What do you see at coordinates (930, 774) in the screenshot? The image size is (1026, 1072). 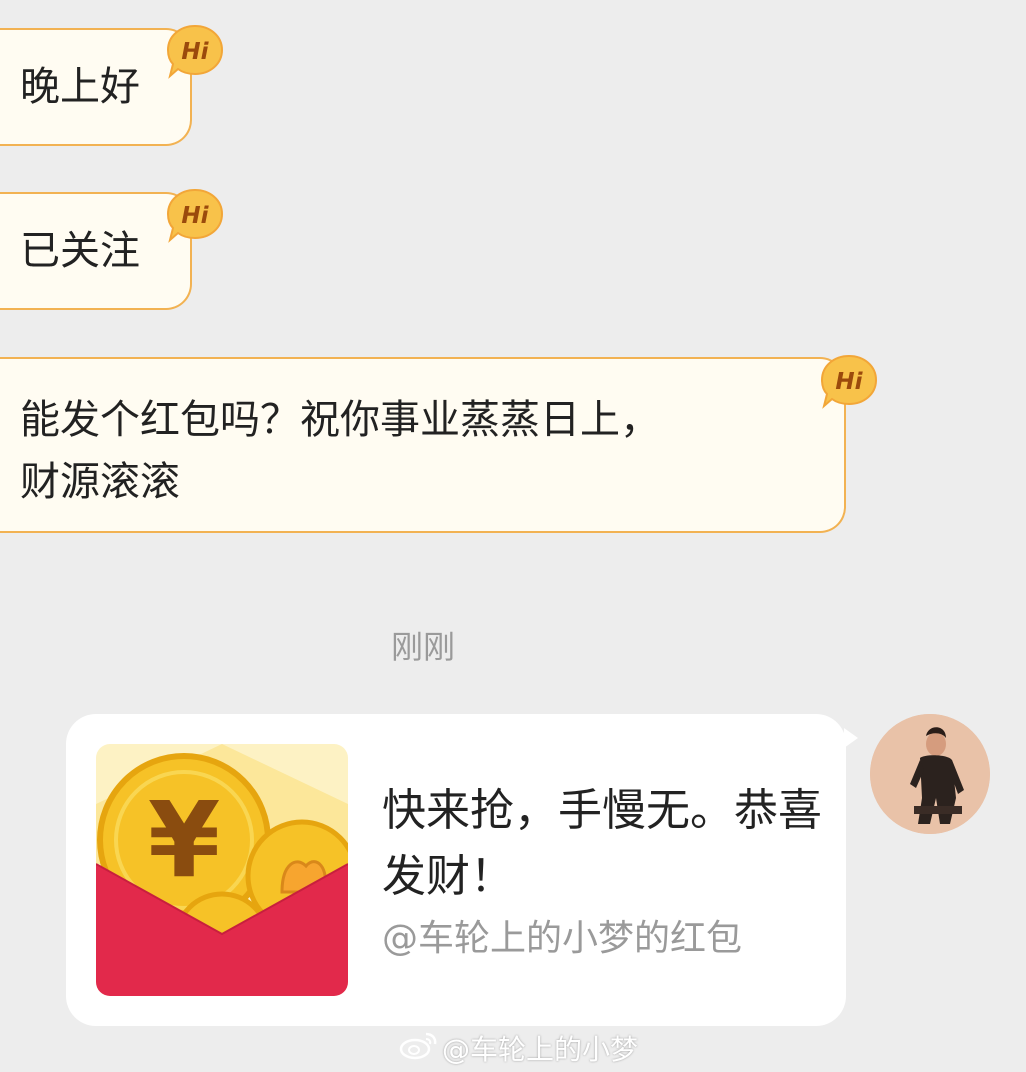 I see `user-avatar-icon` at bounding box center [930, 774].